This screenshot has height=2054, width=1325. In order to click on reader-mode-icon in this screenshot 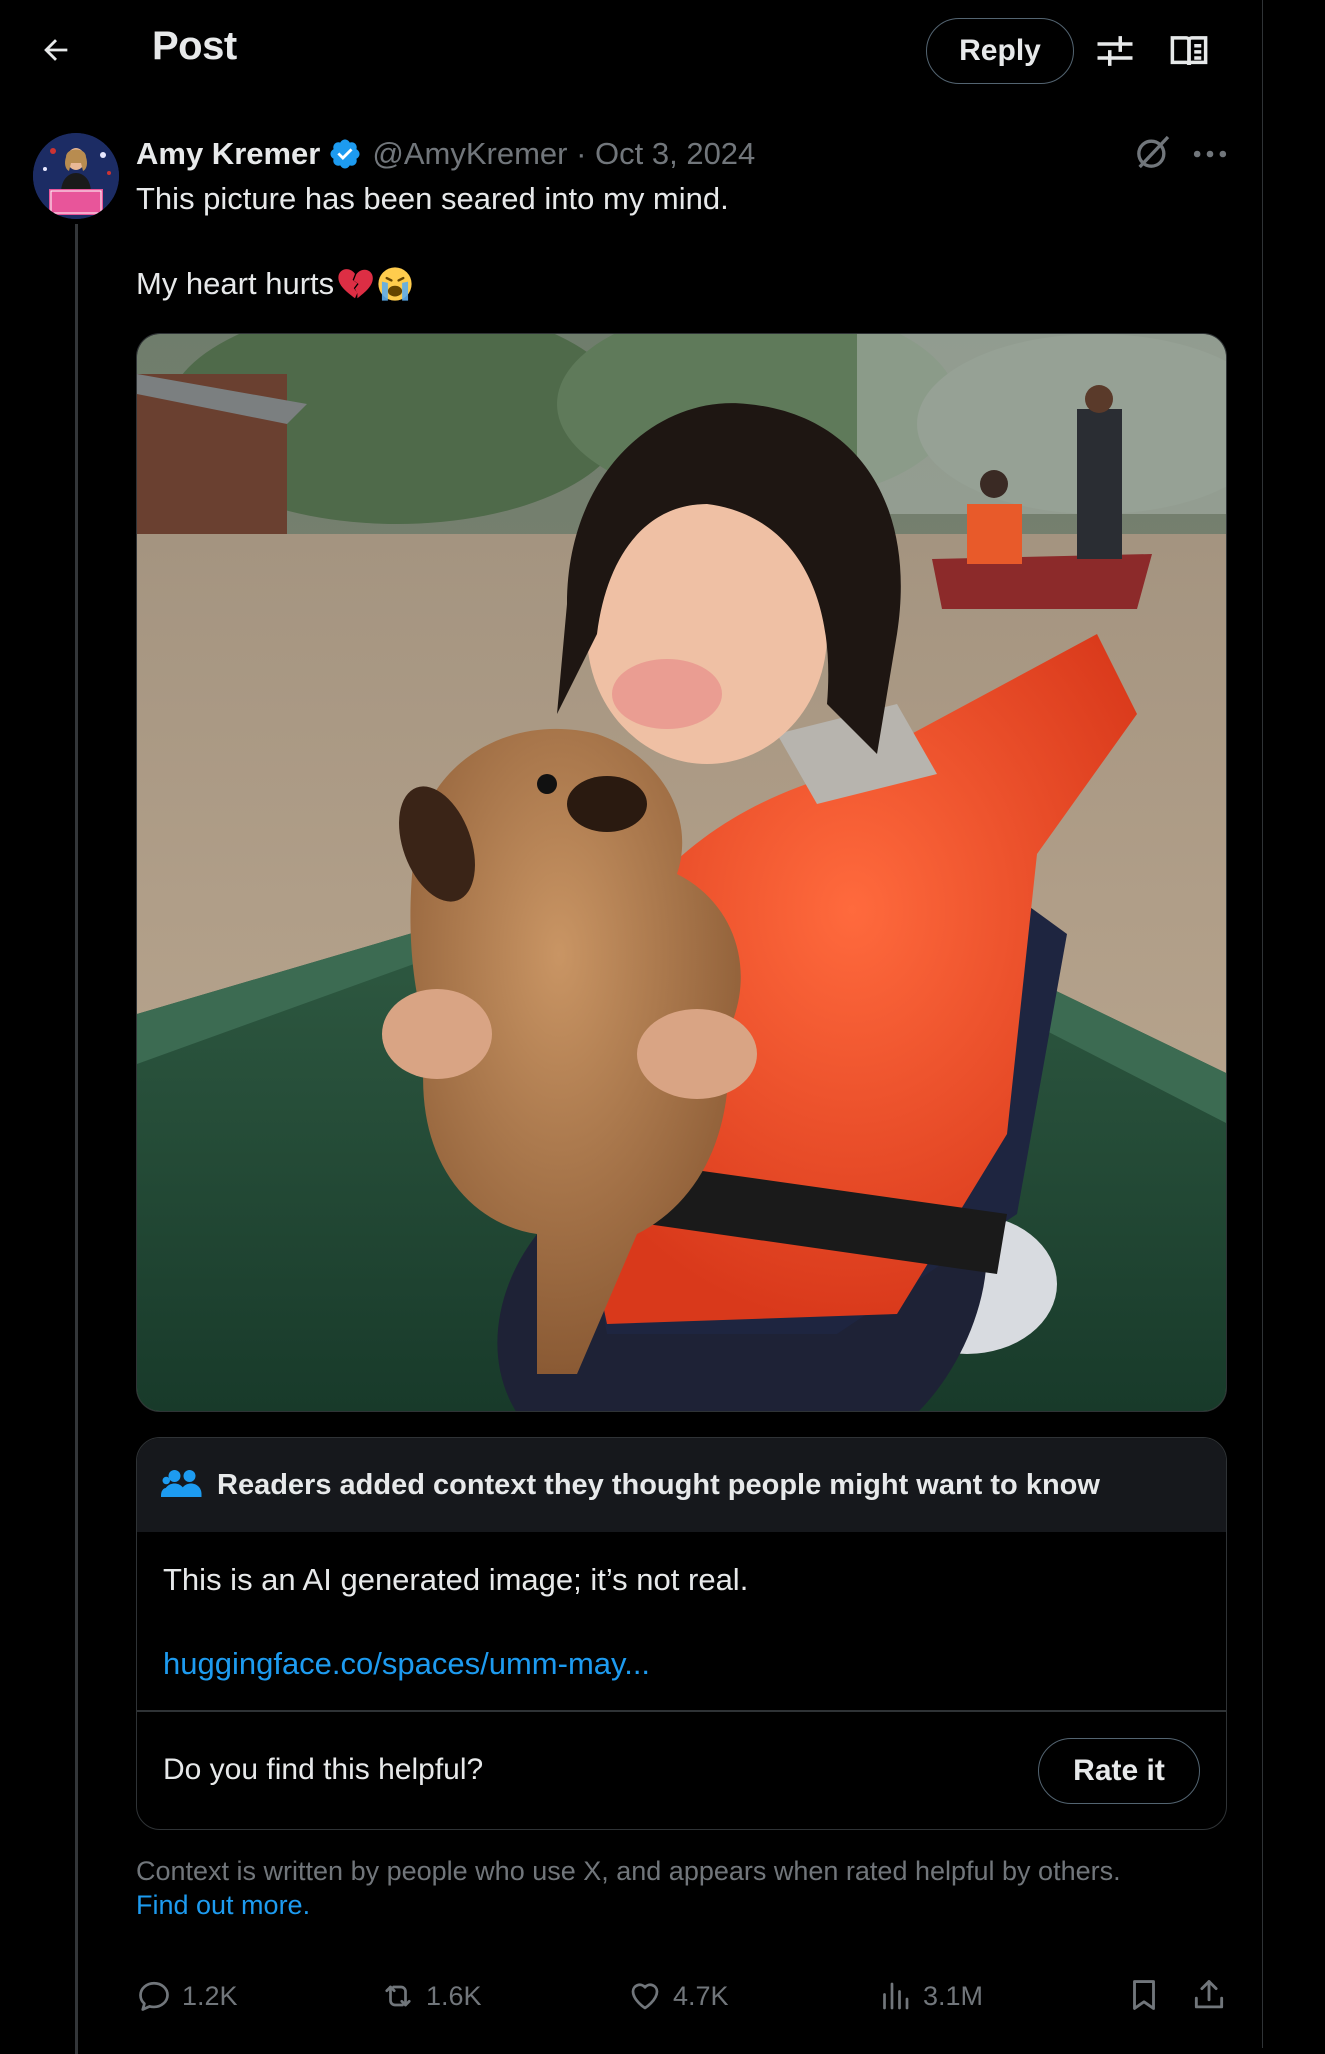, I will do `click(1189, 51)`.